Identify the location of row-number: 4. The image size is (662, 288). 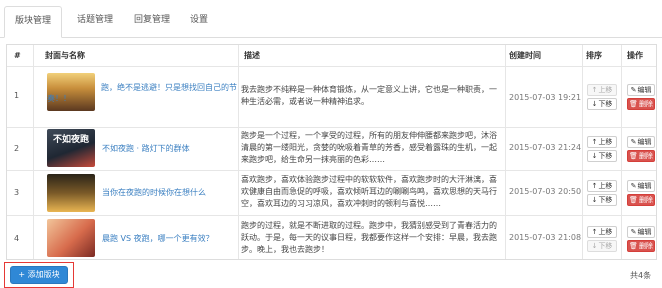
(17, 238).